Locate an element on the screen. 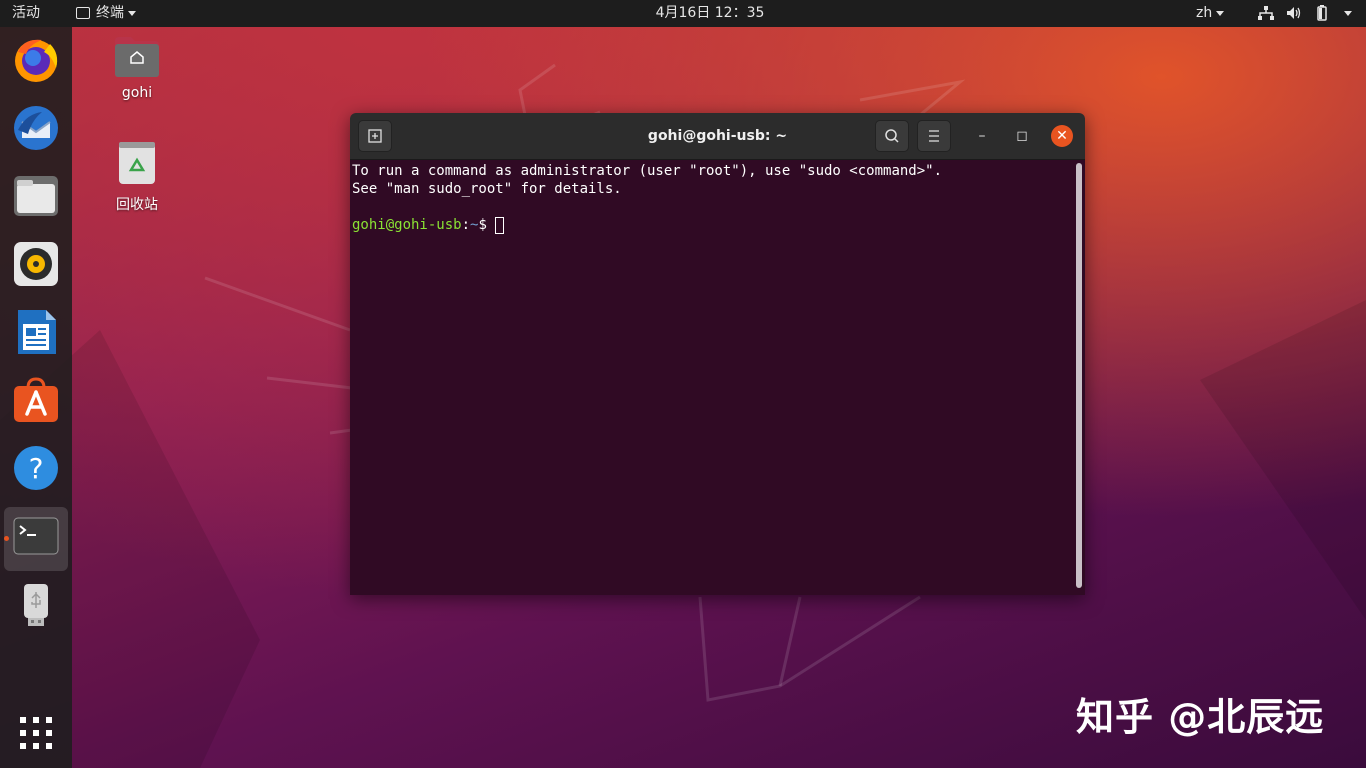 Image resolution: width=1366 pixels, height=768 pixels. dock-item-files is located at coordinates (36, 196).